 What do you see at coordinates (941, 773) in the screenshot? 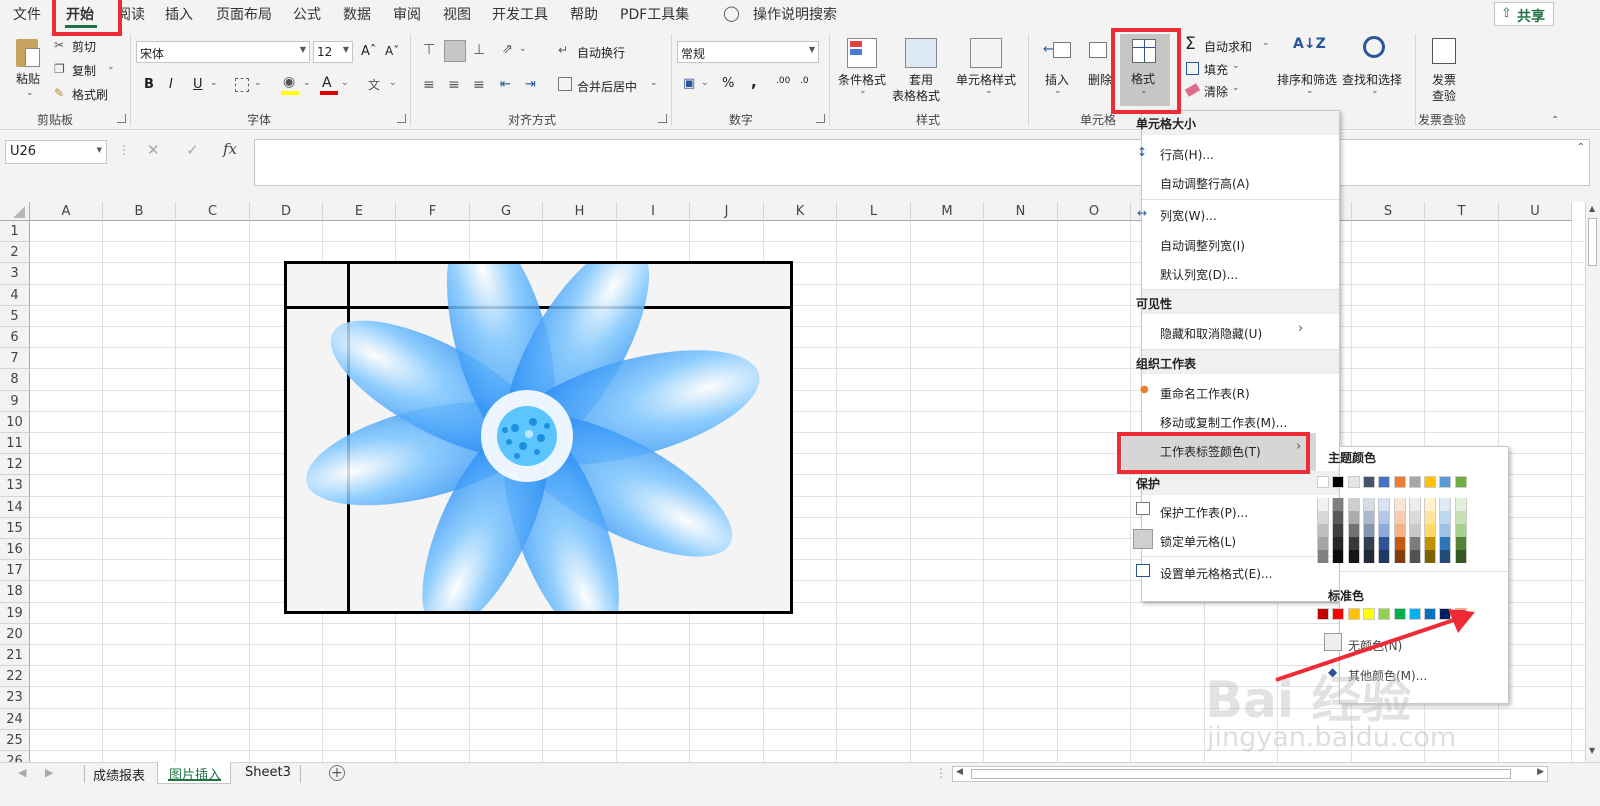
I see `tab-splitter-icon: ⋮` at bounding box center [941, 773].